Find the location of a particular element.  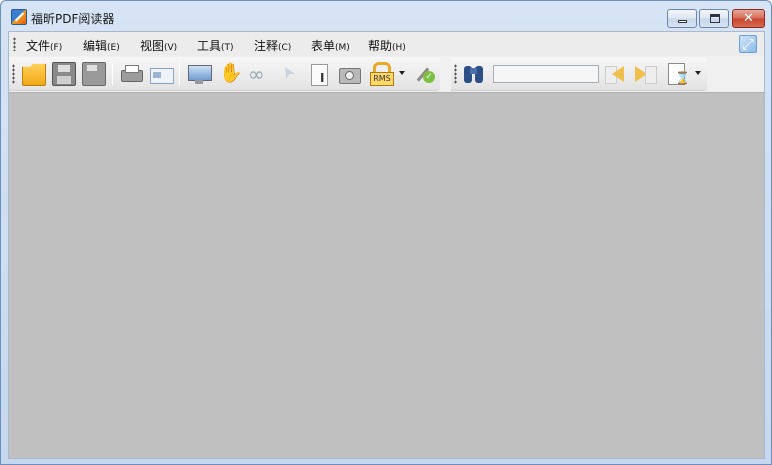

rms-lock-icon is located at coordinates (381, 74).